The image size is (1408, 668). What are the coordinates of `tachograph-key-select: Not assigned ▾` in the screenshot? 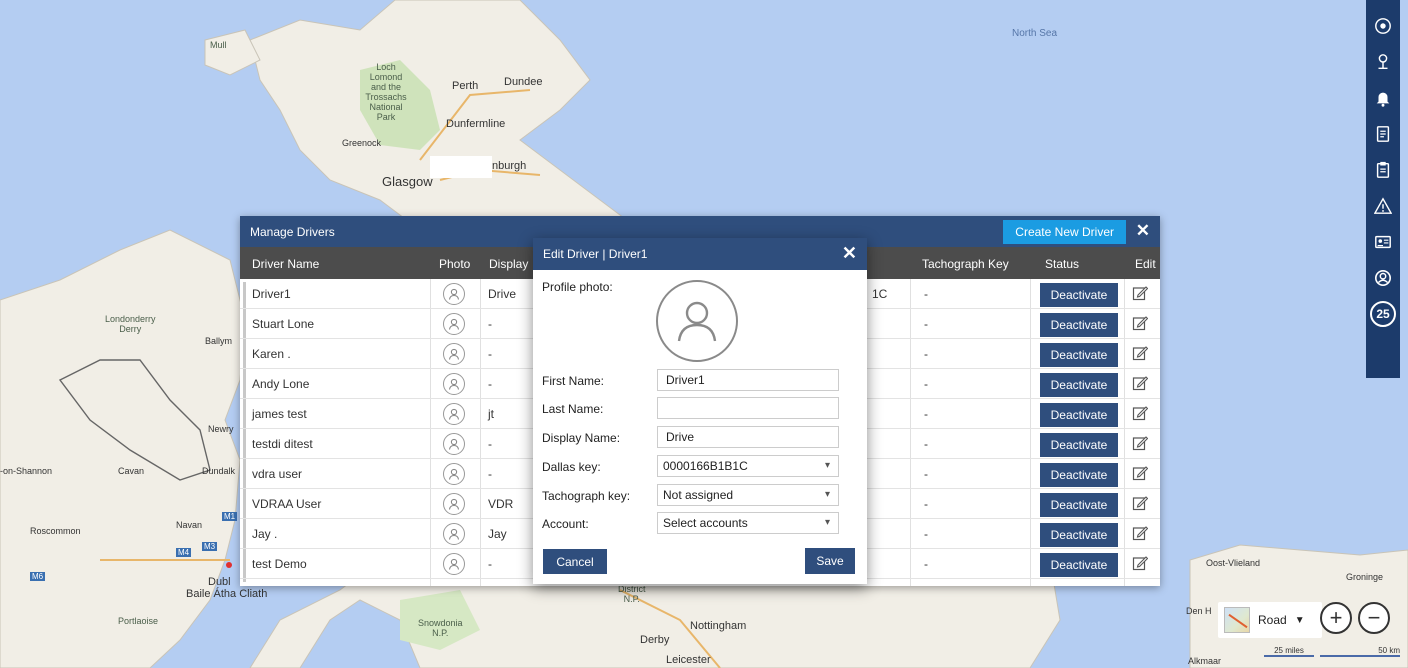 It's located at (748, 495).